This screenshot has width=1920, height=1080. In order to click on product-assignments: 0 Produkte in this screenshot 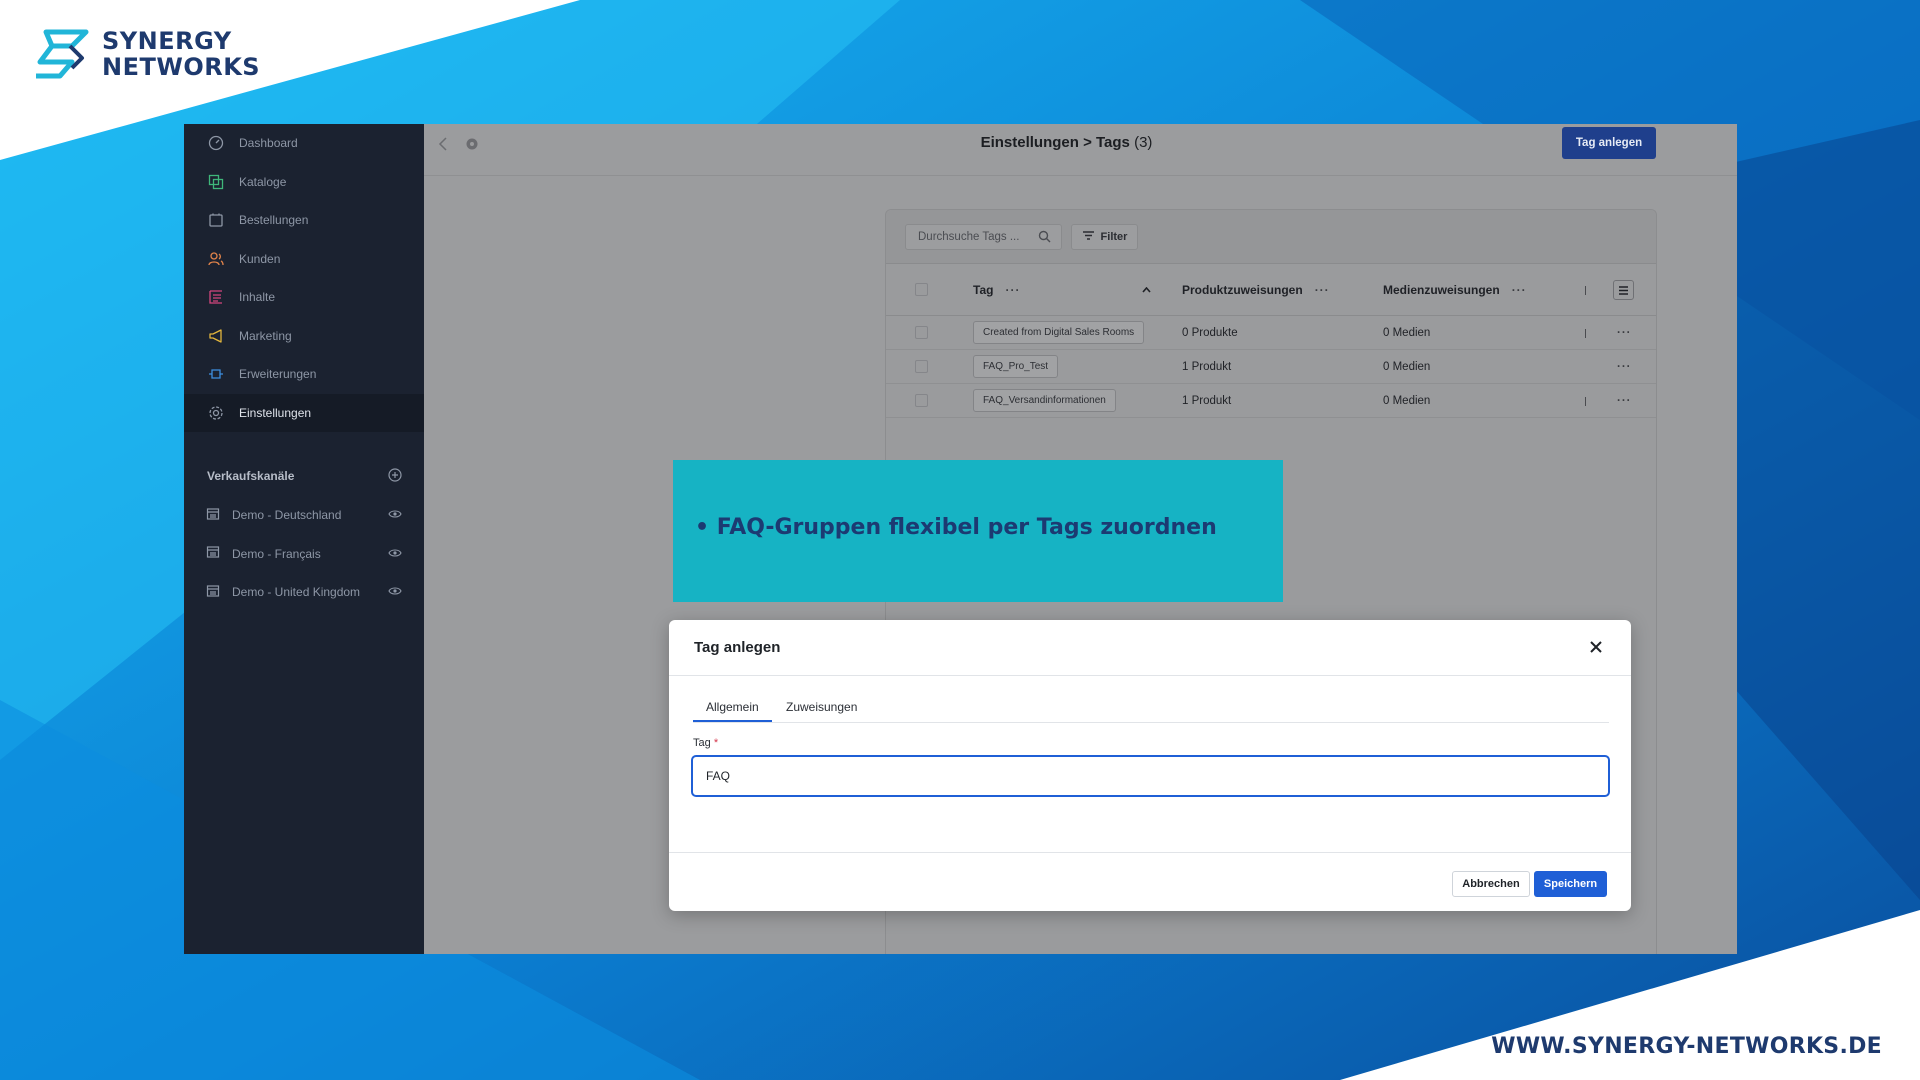, I will do `click(1210, 332)`.